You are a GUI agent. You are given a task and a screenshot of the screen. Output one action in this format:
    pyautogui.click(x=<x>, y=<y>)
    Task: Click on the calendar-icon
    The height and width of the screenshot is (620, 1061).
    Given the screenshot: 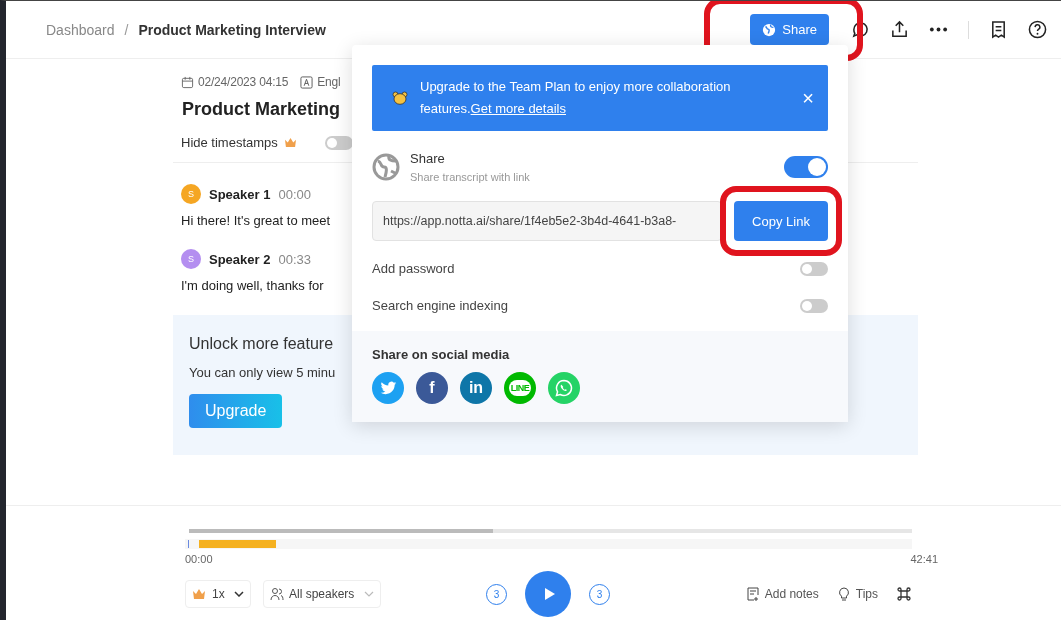 What is the action you would take?
    pyautogui.click(x=187, y=82)
    